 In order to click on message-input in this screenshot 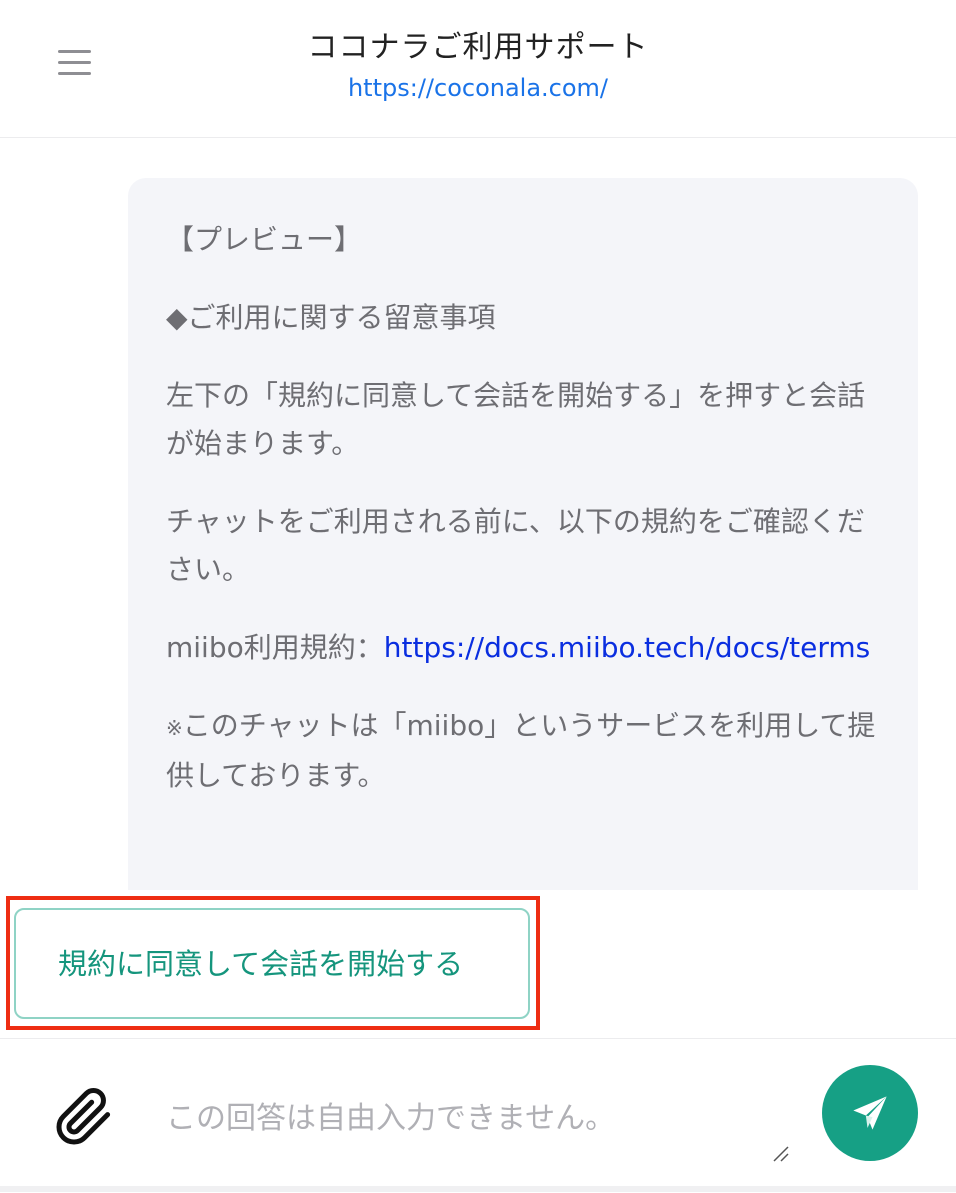, I will do `click(470, 1119)`.